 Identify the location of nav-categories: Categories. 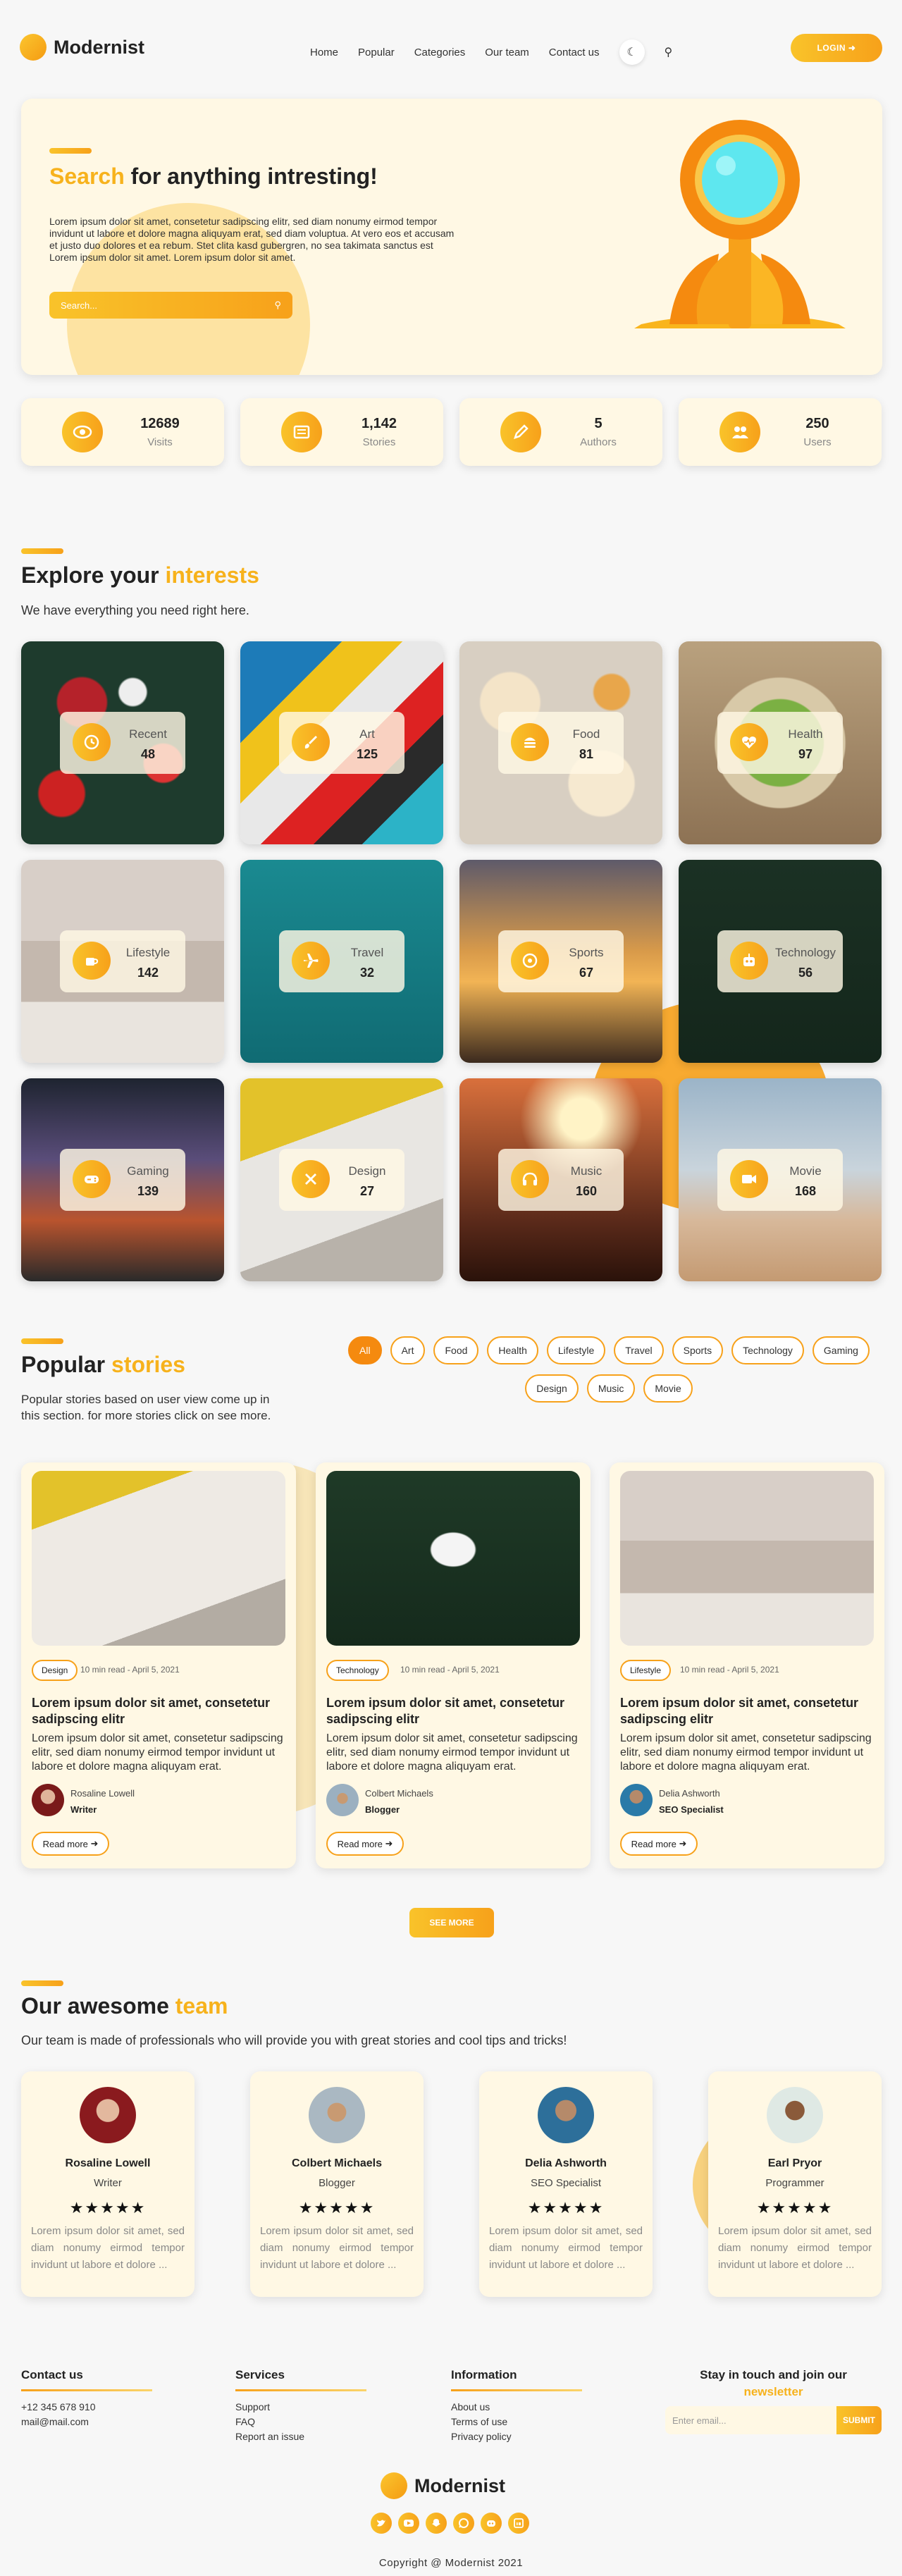
(440, 52).